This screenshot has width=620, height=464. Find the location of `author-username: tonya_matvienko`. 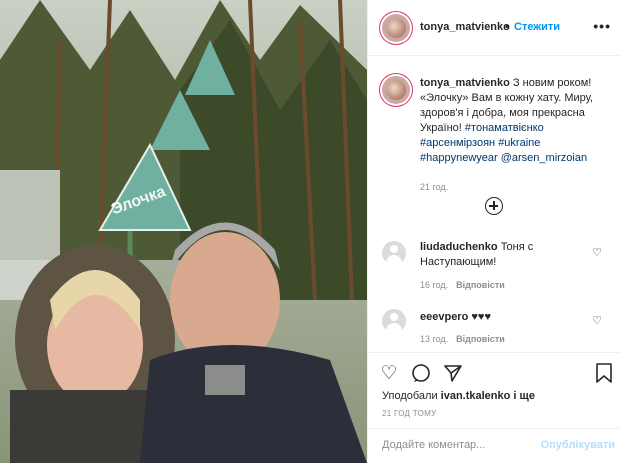

author-username: tonya_matvienko is located at coordinates (465, 27).